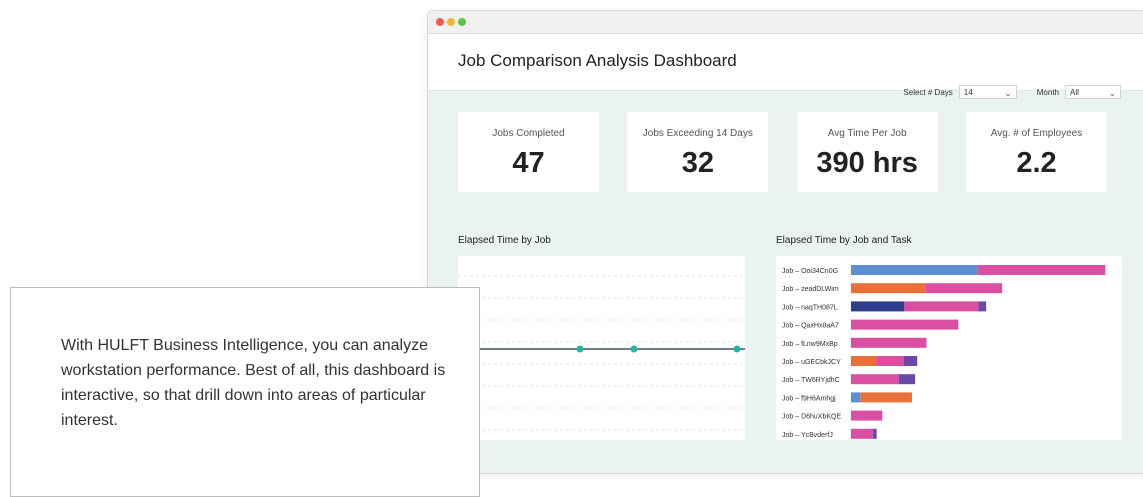 Image resolution: width=1143 pixels, height=497 pixels. I want to click on kpi-card-avg-employees: Avg. # of Employees 2.2, so click(1036, 152).